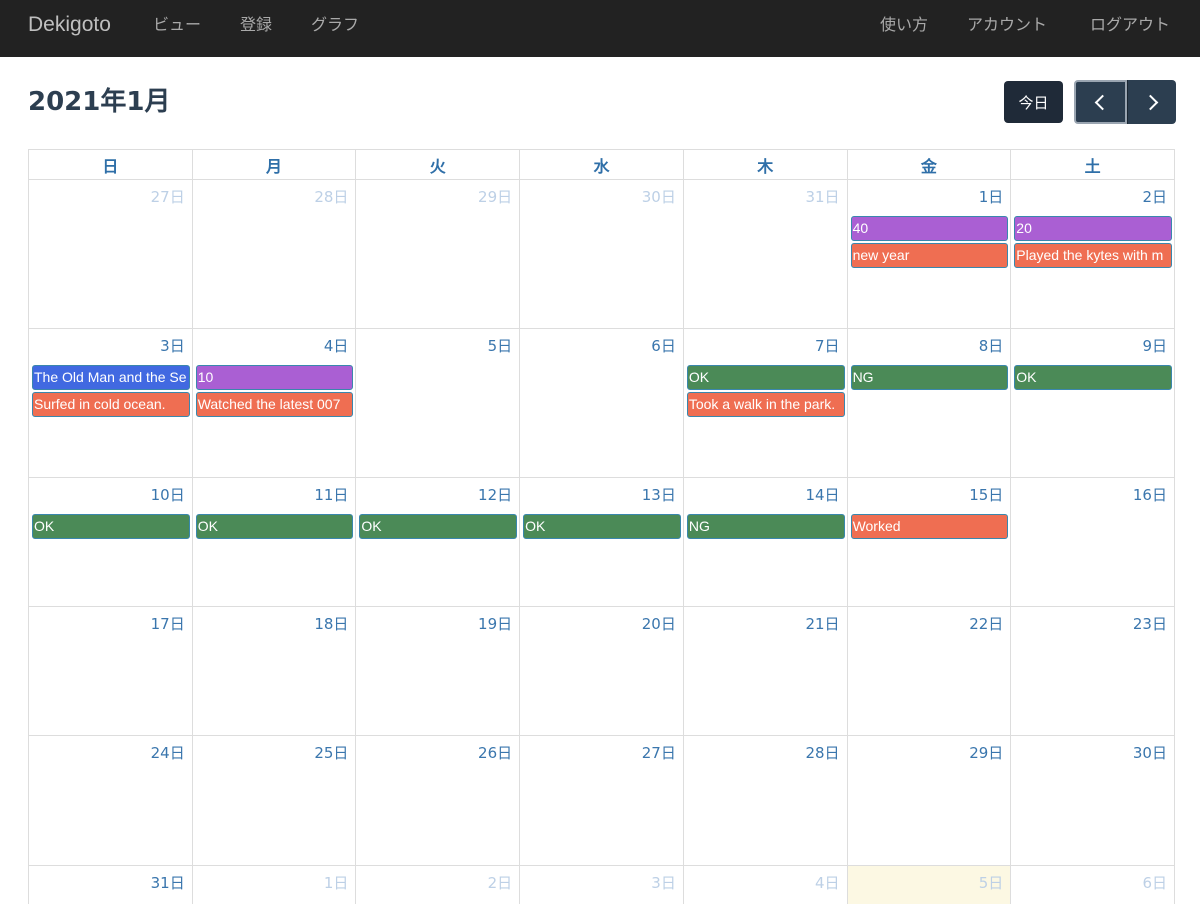 This screenshot has width=1200, height=904. Describe the element at coordinates (822, 495) in the screenshot. I see `day-number: 14日` at that location.